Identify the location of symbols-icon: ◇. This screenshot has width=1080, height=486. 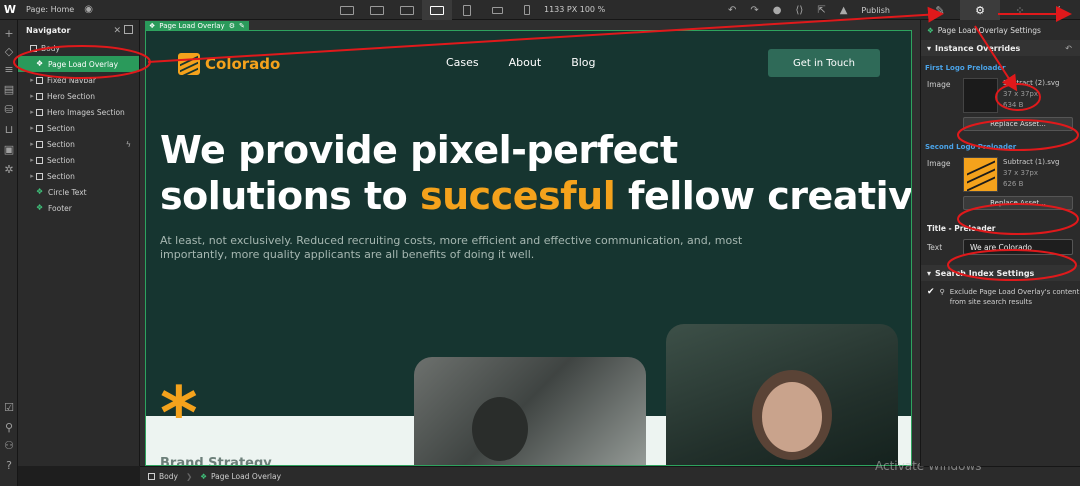
(9, 51).